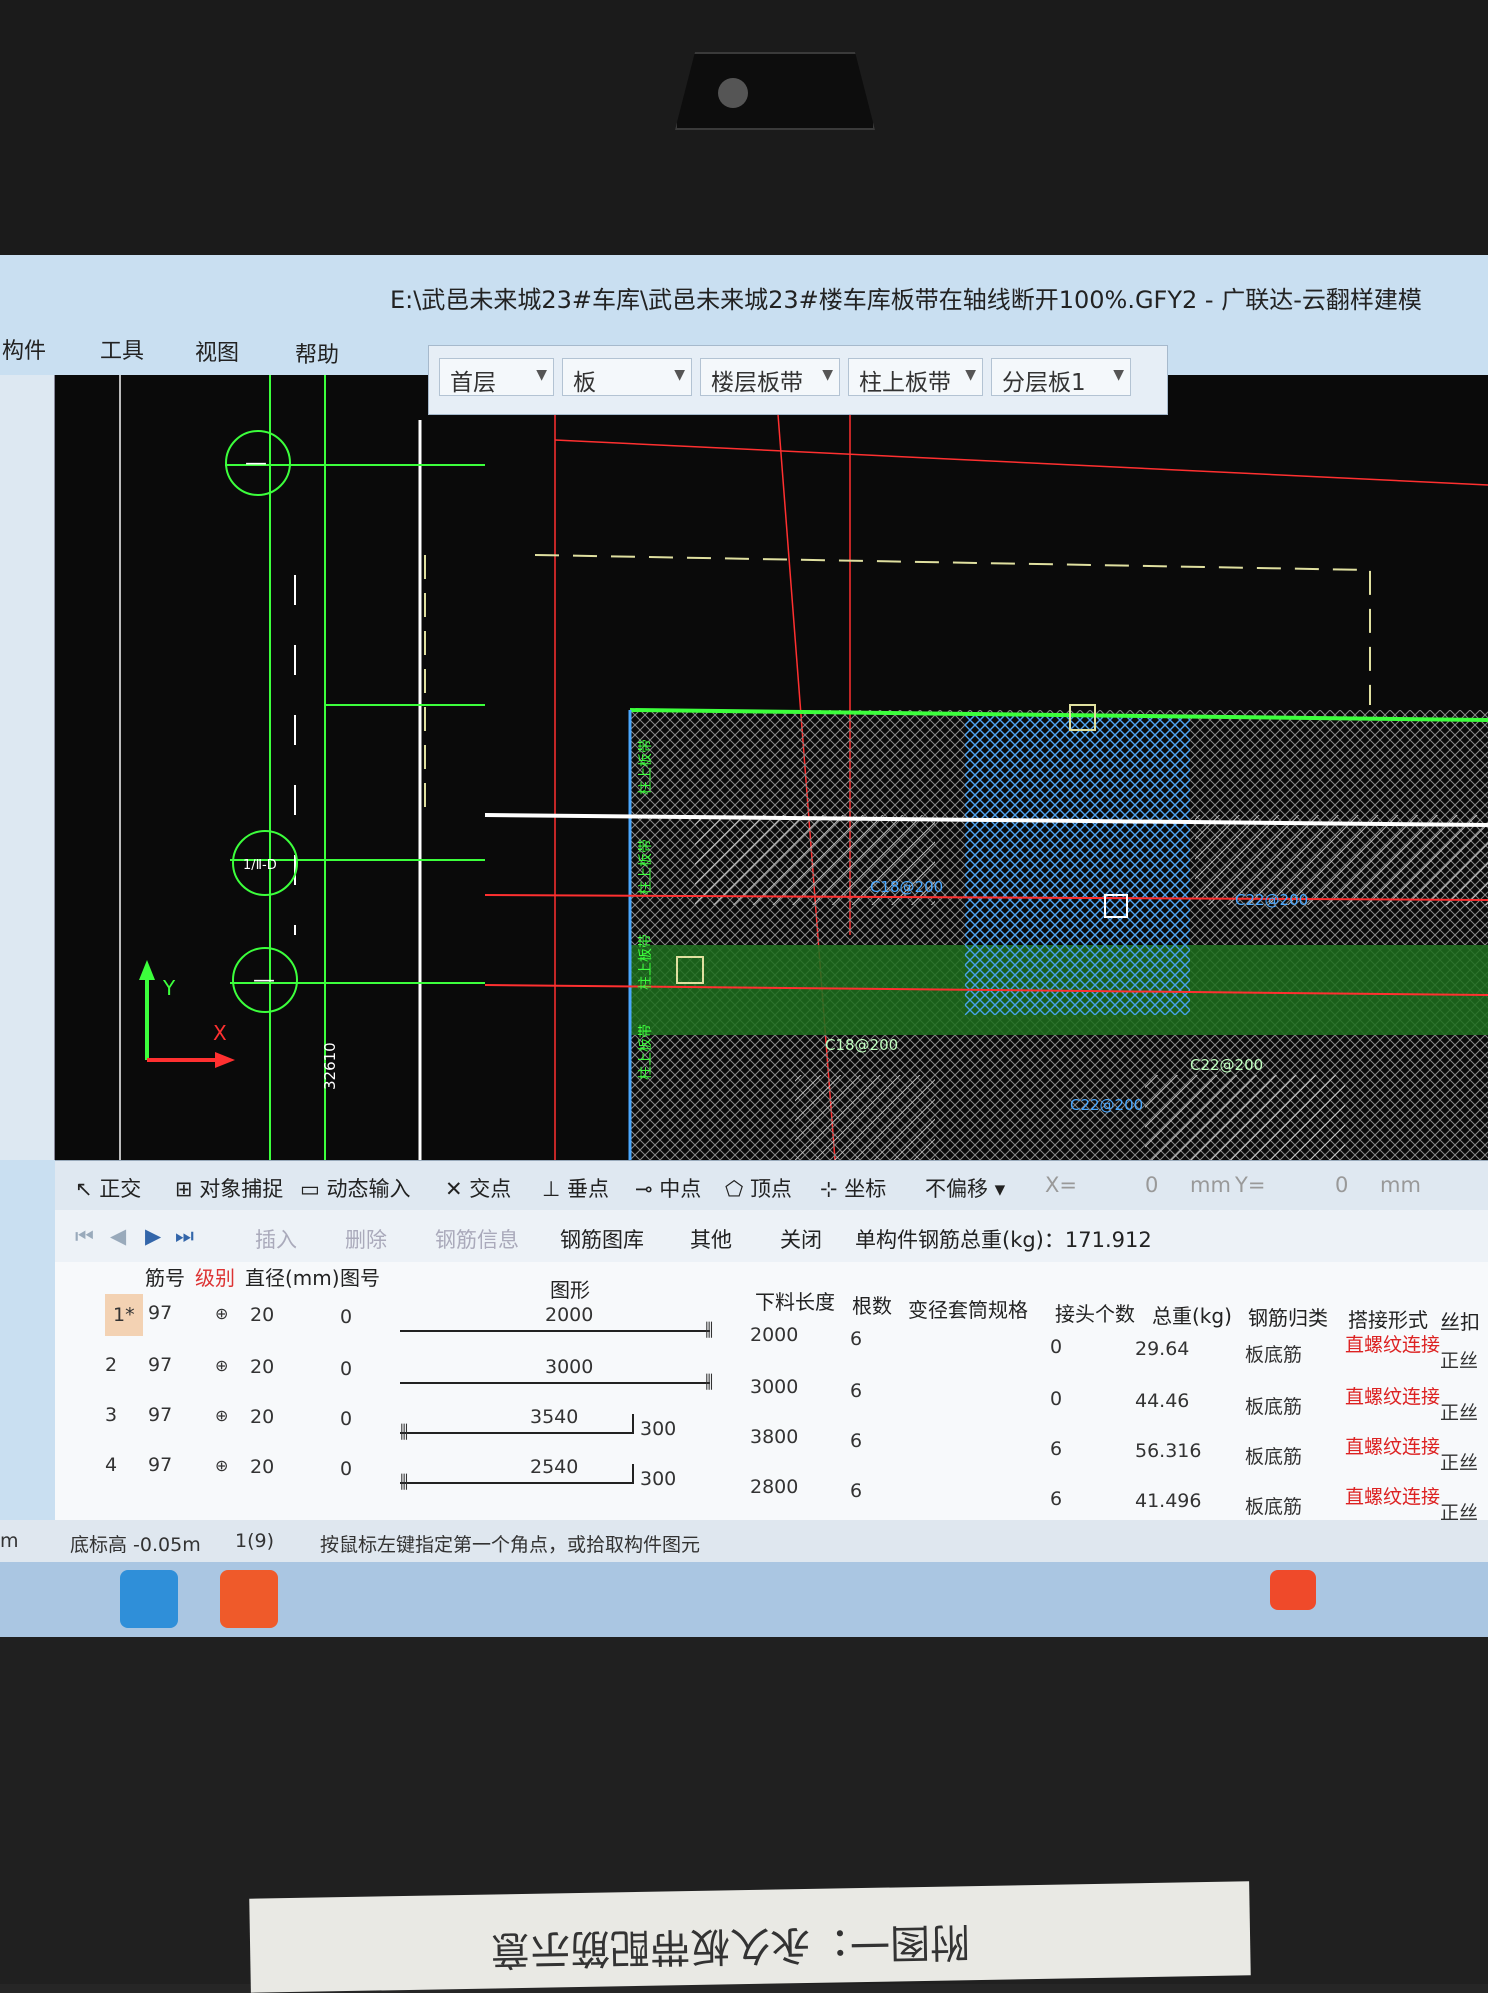 Image resolution: width=1488 pixels, height=1993 pixels. I want to click on col-header: 根数, so click(872, 1306).